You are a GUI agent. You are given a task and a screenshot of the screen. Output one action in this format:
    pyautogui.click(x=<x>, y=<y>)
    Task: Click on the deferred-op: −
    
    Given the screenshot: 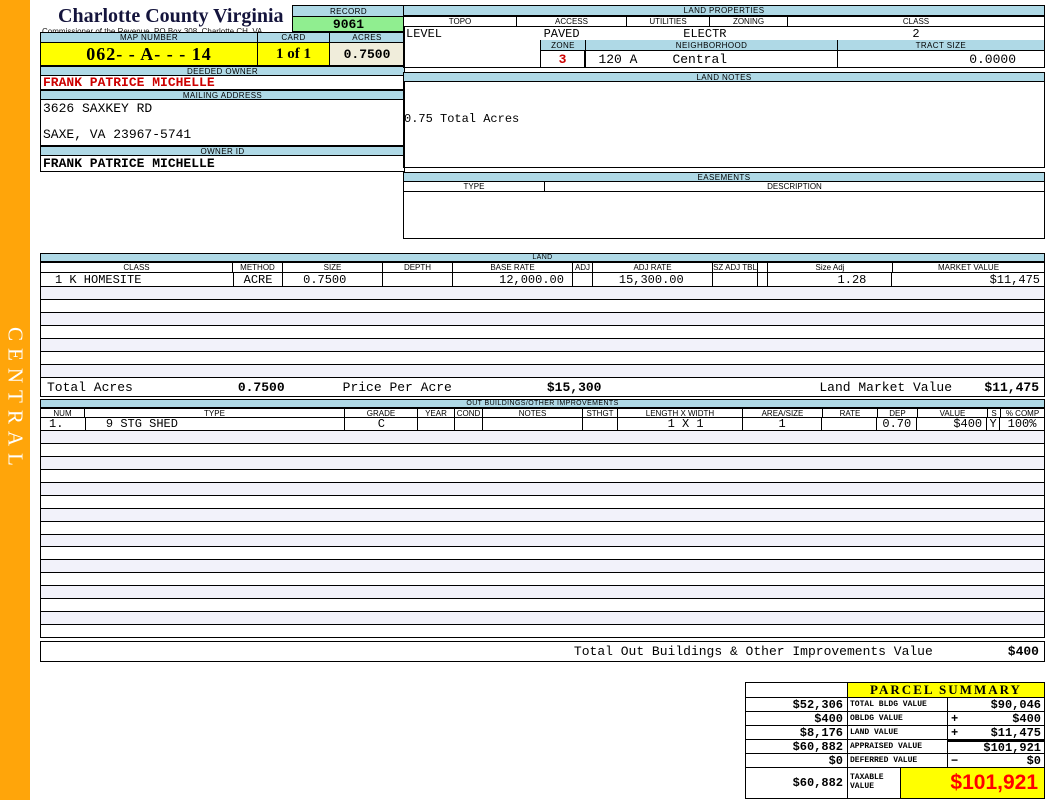 What is the action you would take?
    pyautogui.click(x=955, y=760)
    